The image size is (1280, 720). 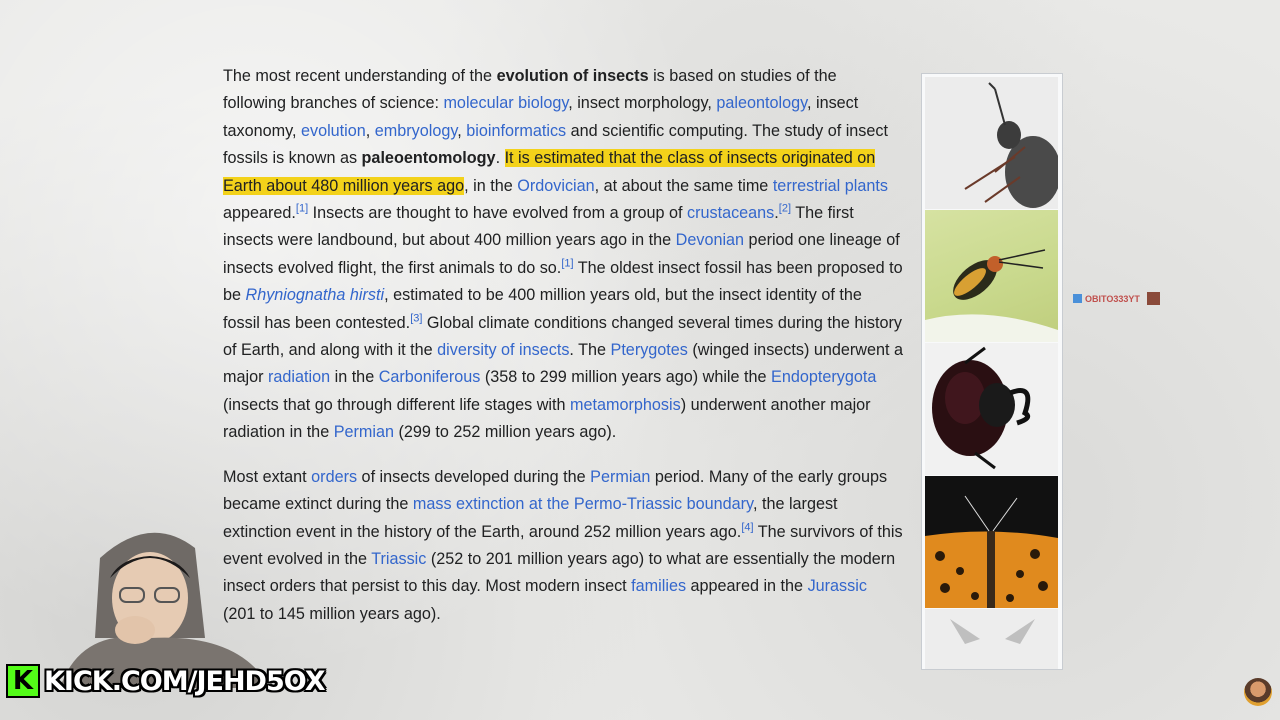 I want to click on weevil-illustration, so click(x=1011, y=145).